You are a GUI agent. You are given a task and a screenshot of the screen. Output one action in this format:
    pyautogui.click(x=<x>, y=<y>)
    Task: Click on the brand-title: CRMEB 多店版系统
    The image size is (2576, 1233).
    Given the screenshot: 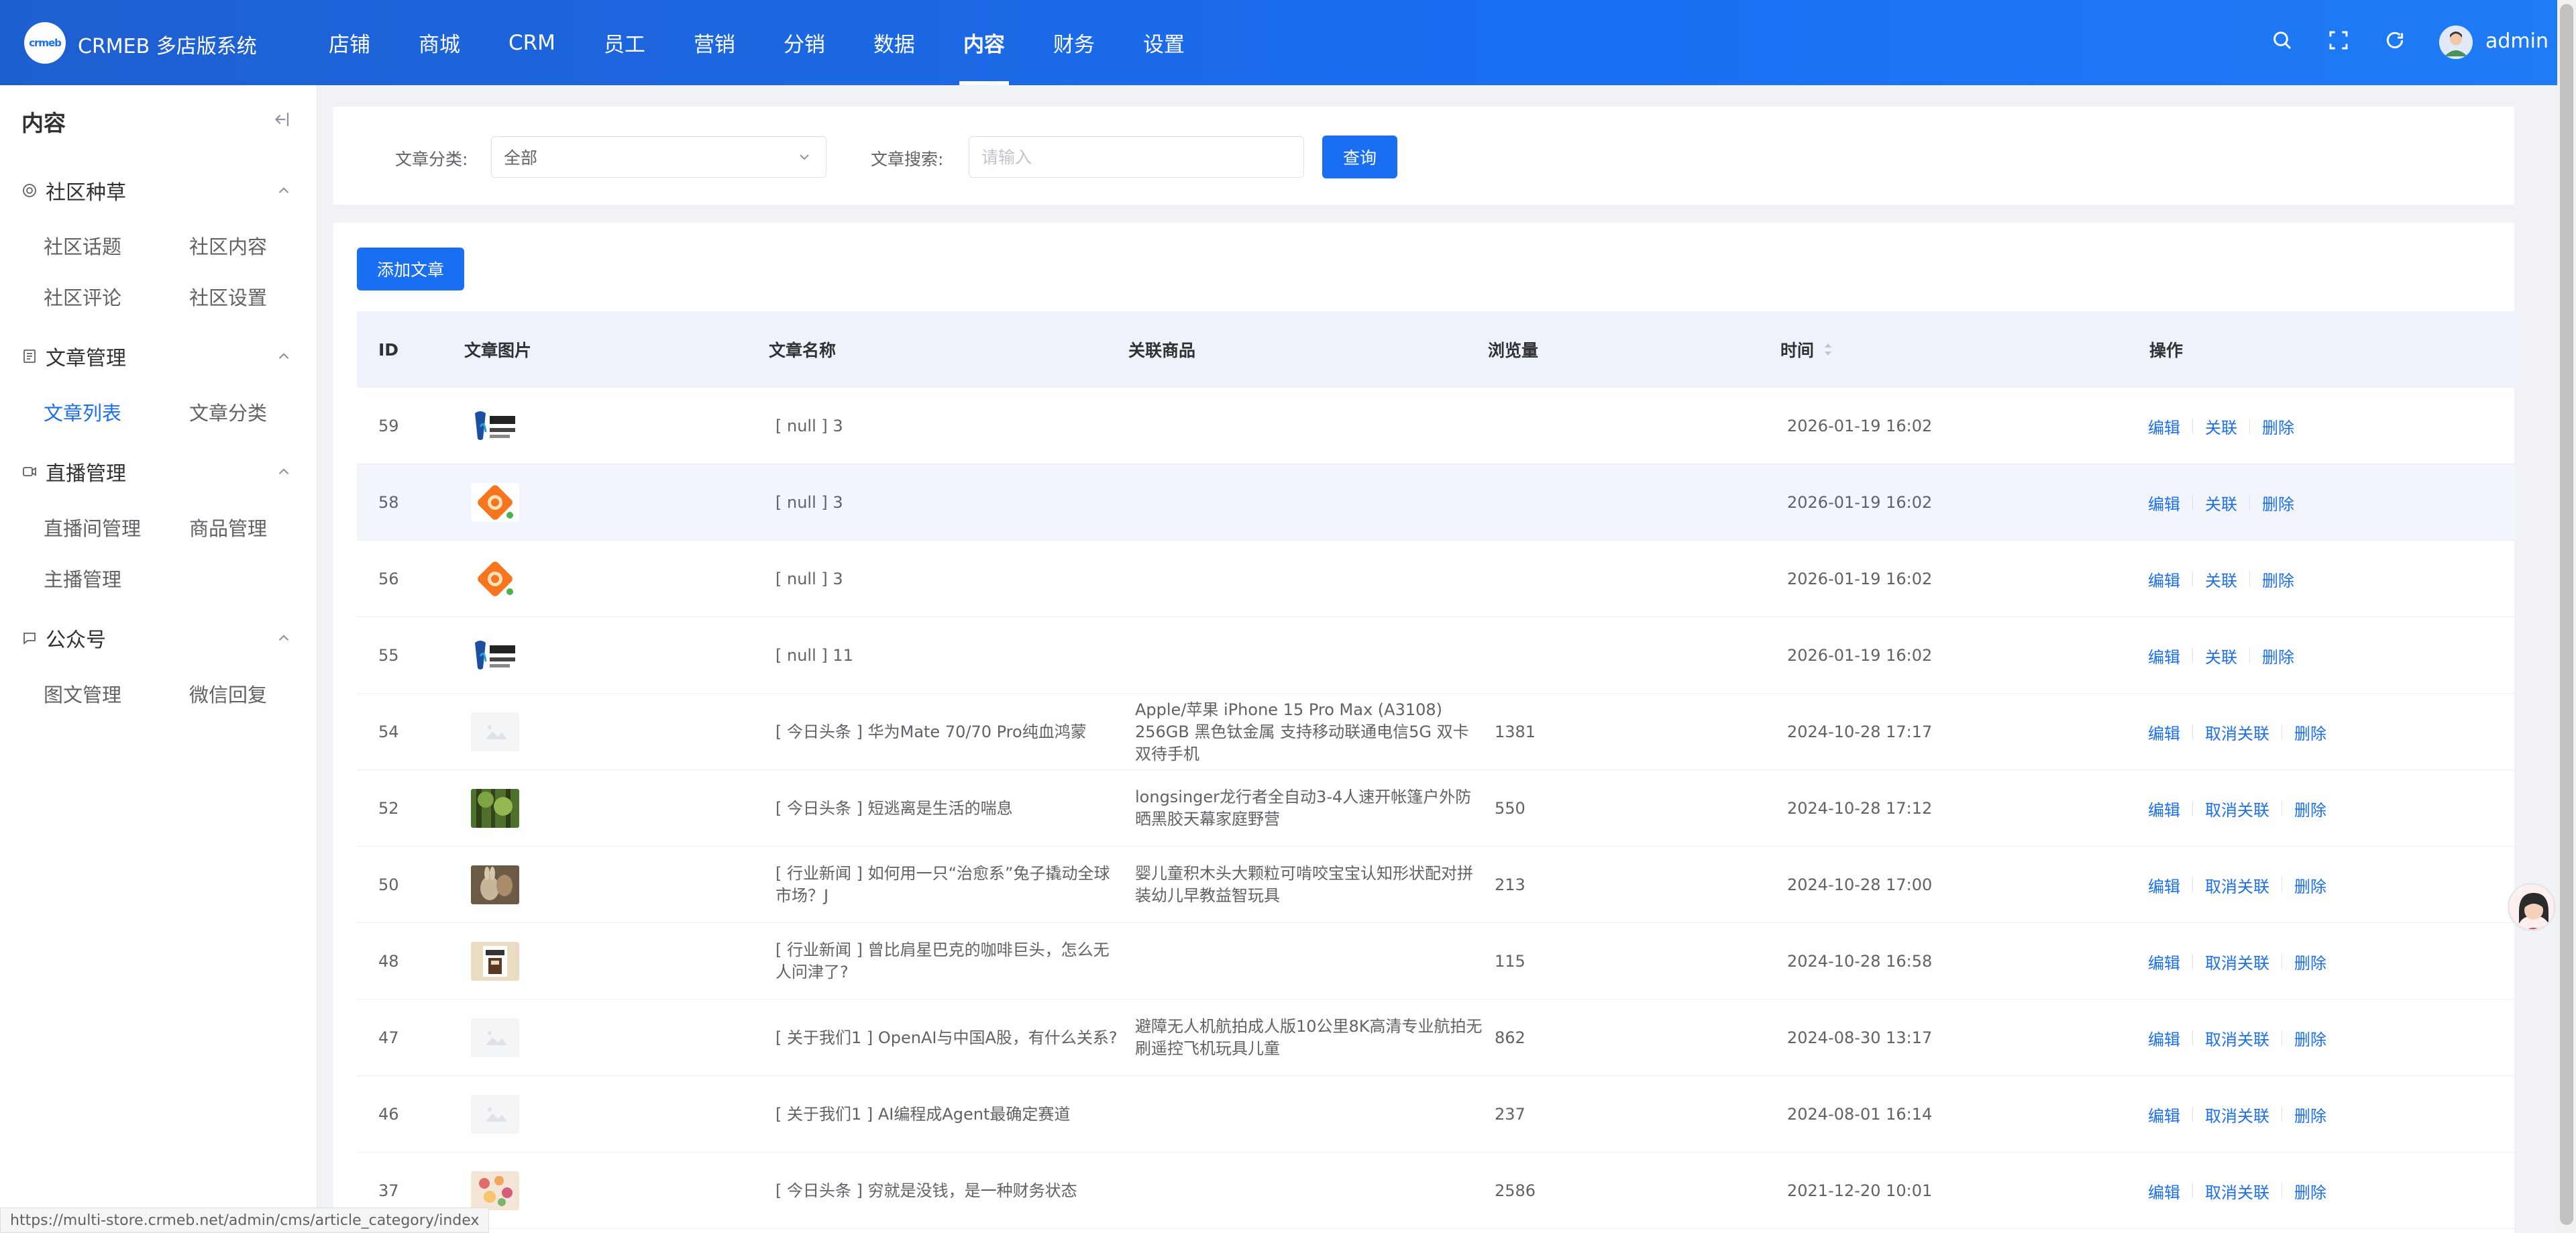 What is the action you would take?
    pyautogui.click(x=167, y=47)
    